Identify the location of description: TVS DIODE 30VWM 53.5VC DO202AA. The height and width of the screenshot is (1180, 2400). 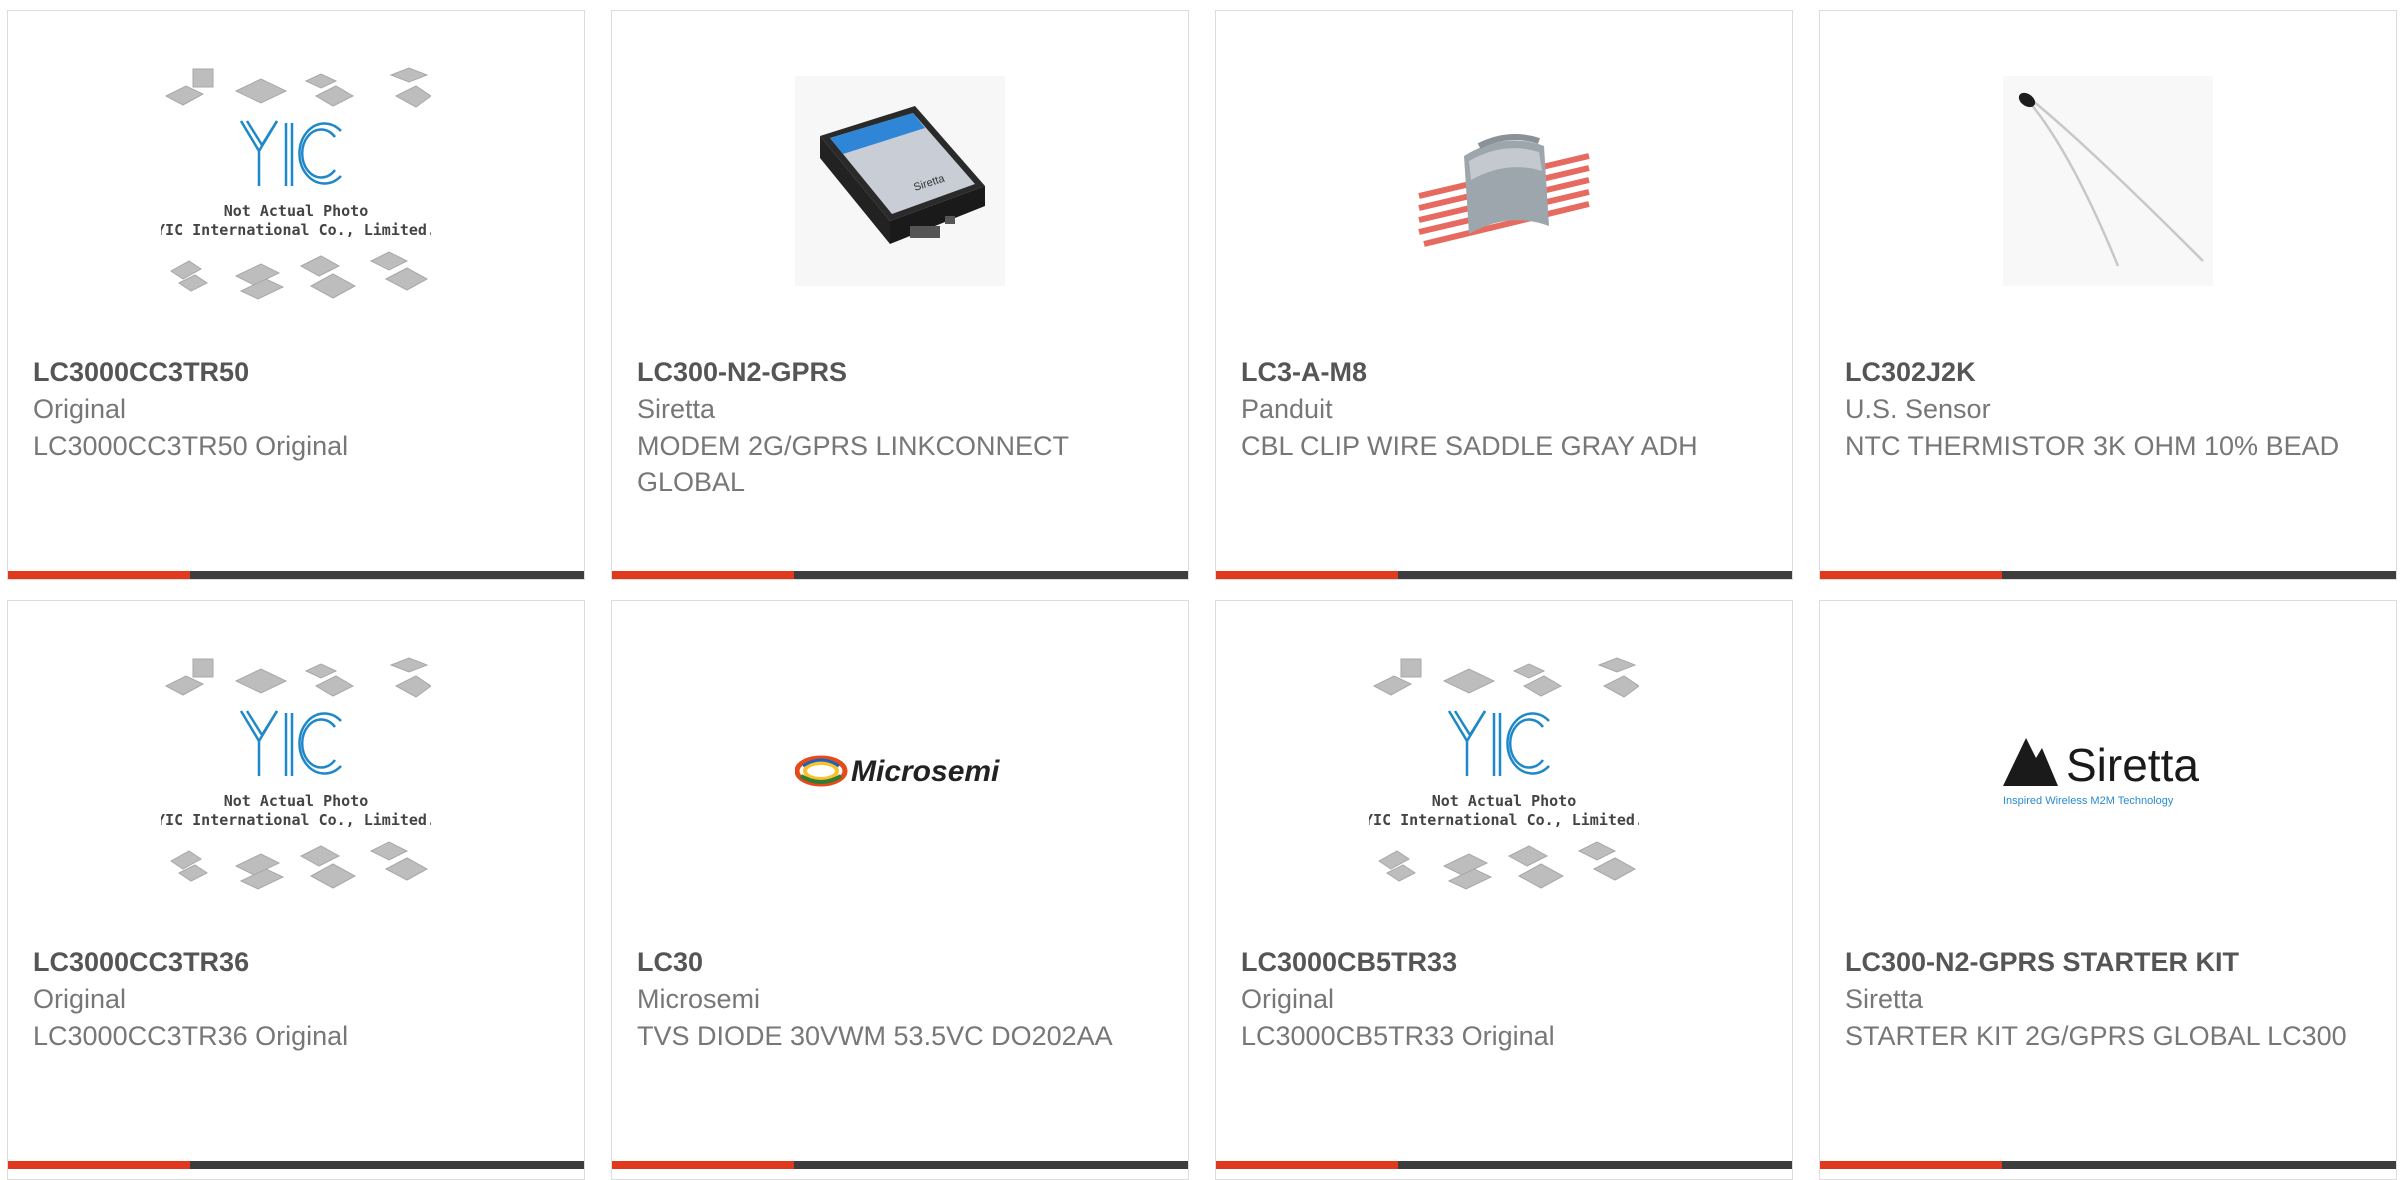
(875, 1036).